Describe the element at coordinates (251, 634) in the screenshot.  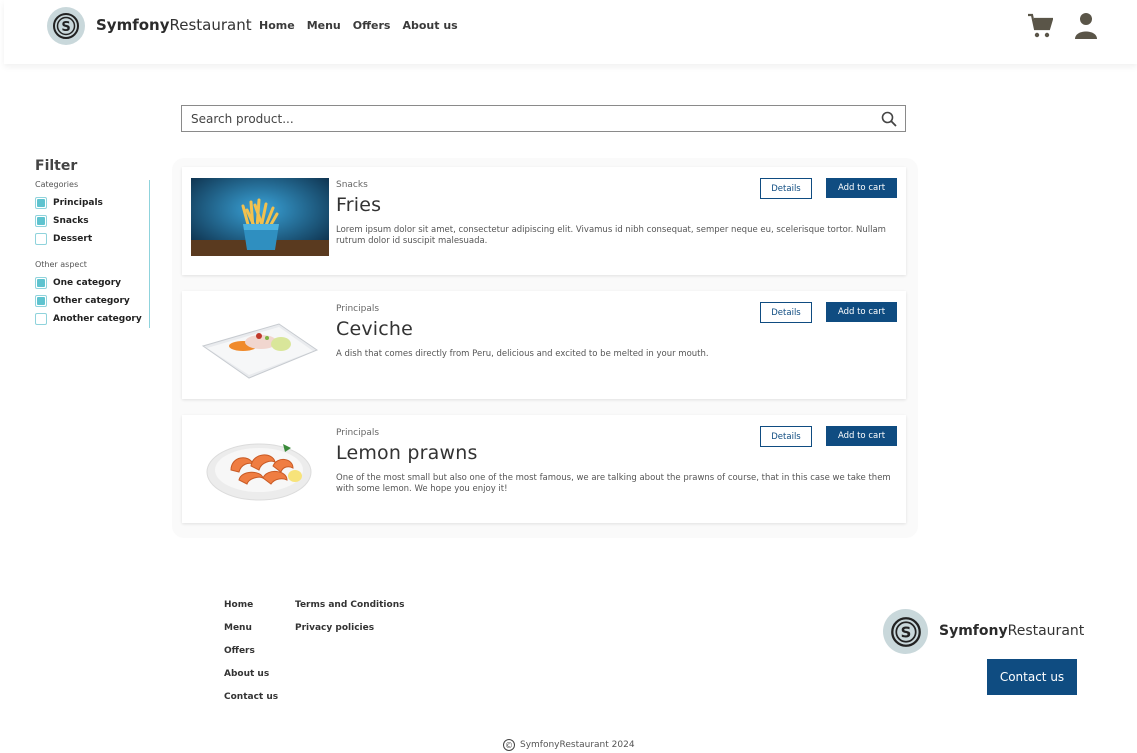
I see `footer-link-menu: Menu` at that location.